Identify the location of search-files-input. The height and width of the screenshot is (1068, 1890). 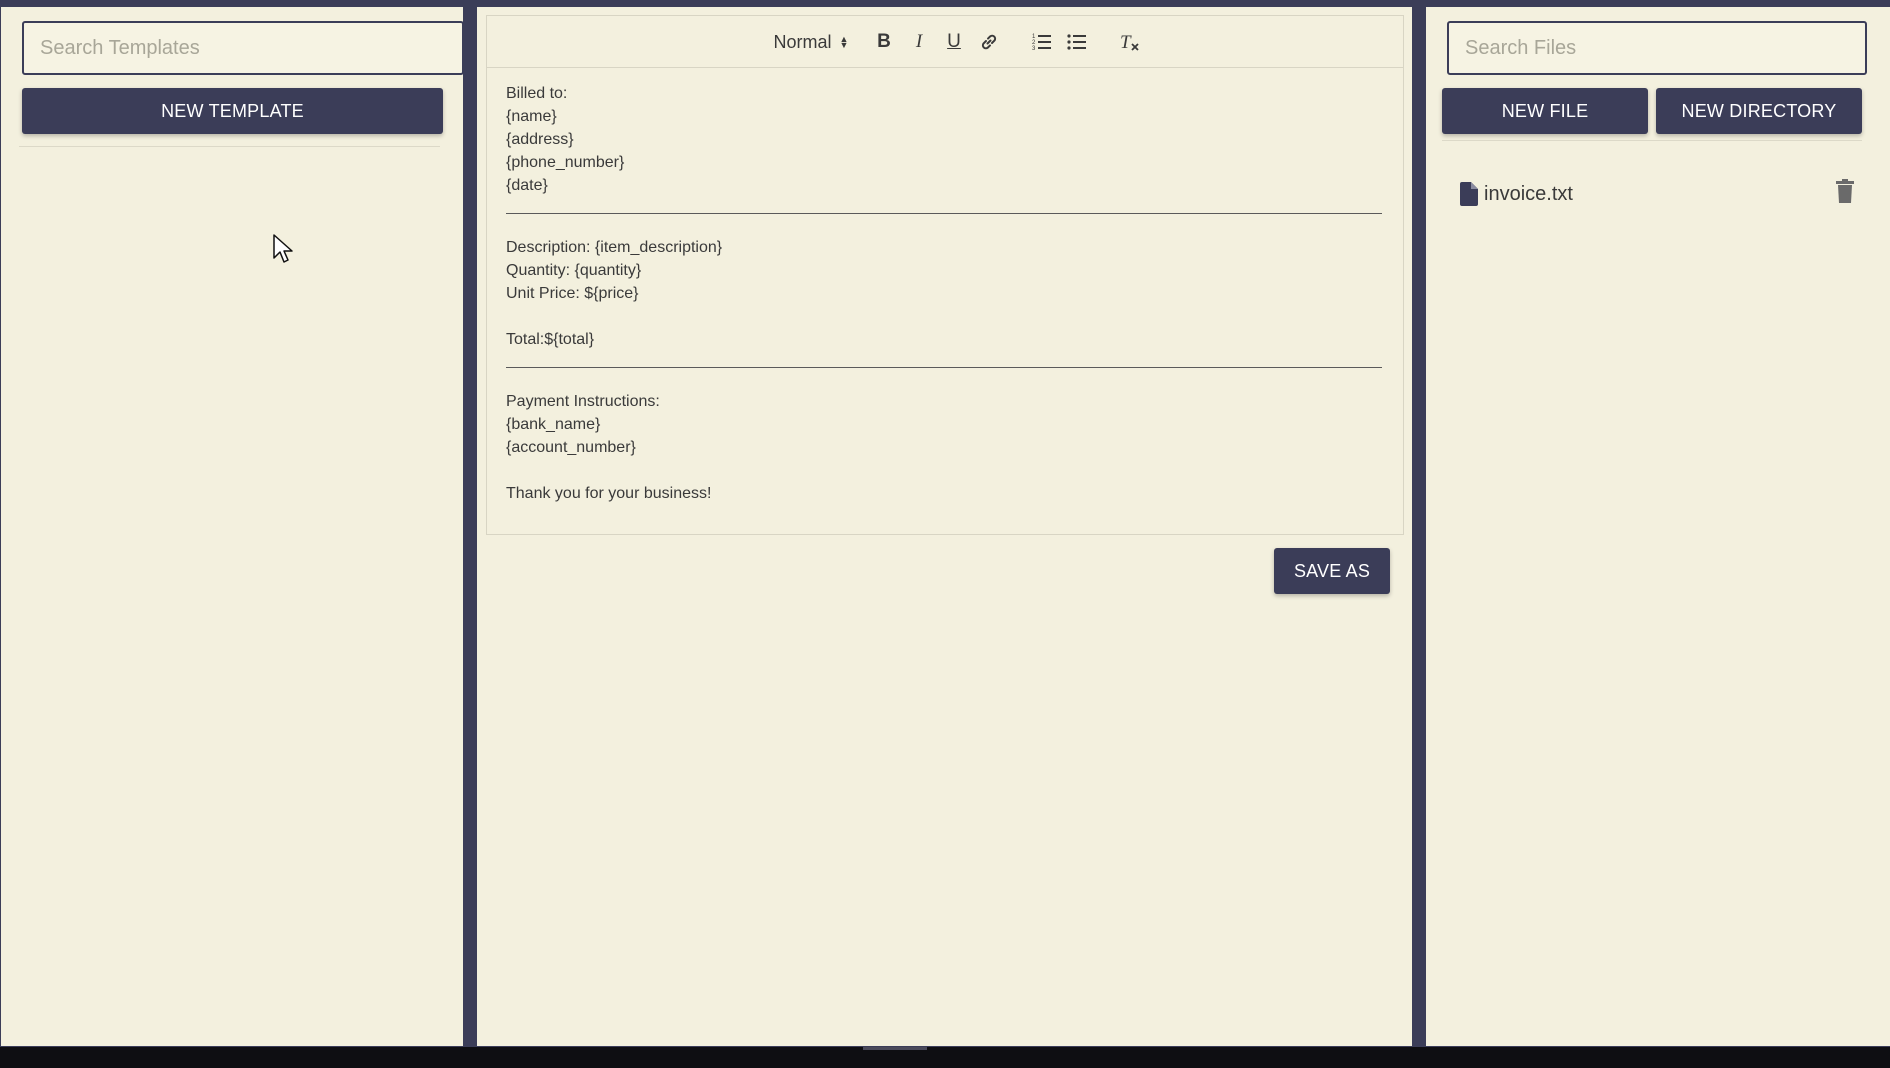
(1657, 48).